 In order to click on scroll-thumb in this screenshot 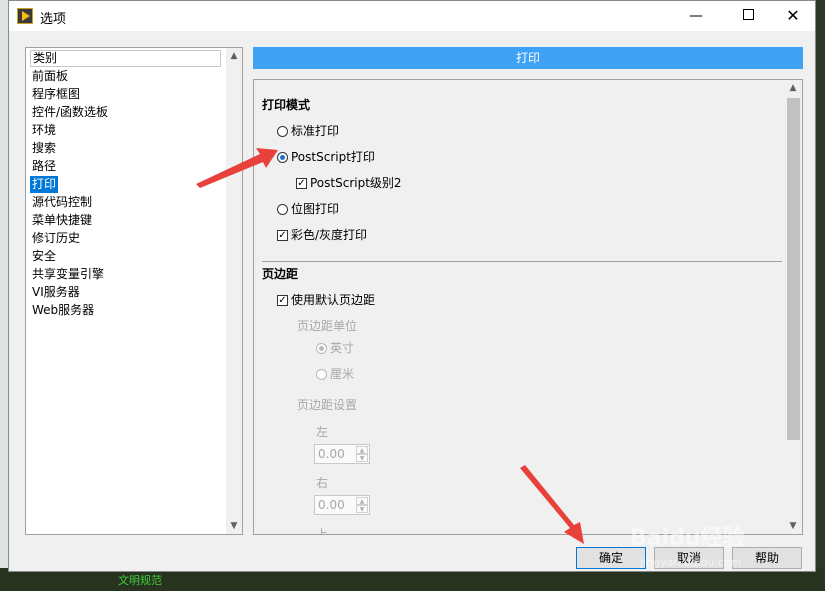, I will do `click(793, 269)`.